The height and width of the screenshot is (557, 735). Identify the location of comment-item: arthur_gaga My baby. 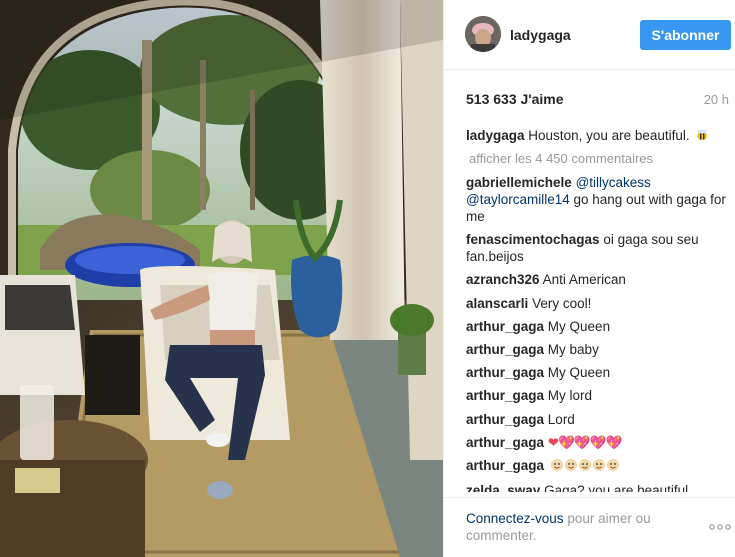
(597, 349).